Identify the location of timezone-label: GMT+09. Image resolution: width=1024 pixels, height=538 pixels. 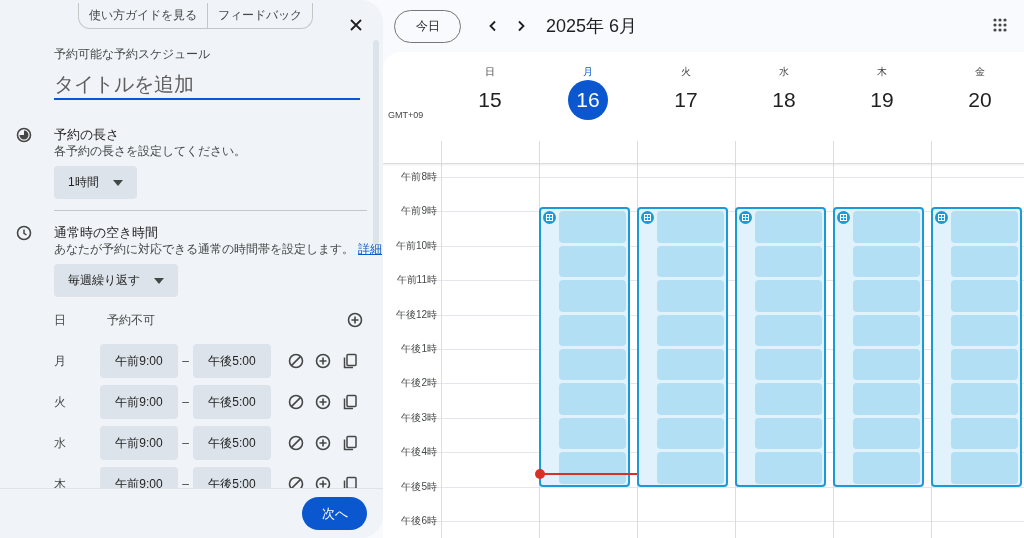
(406, 115).